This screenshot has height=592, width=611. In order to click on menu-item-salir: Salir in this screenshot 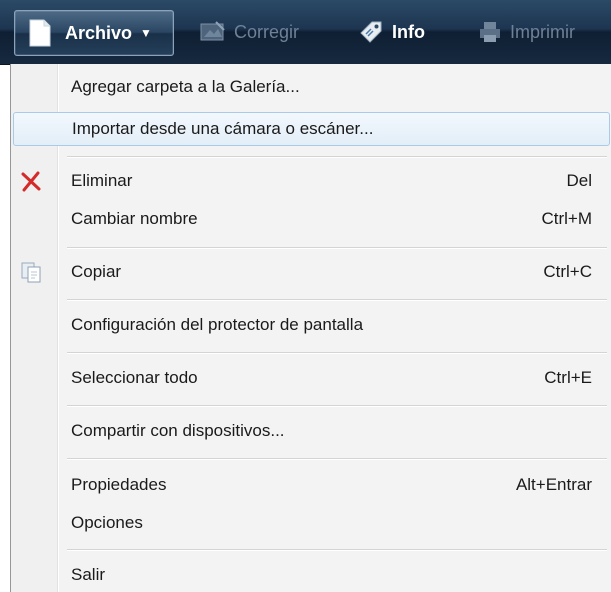, I will do `click(311, 575)`.